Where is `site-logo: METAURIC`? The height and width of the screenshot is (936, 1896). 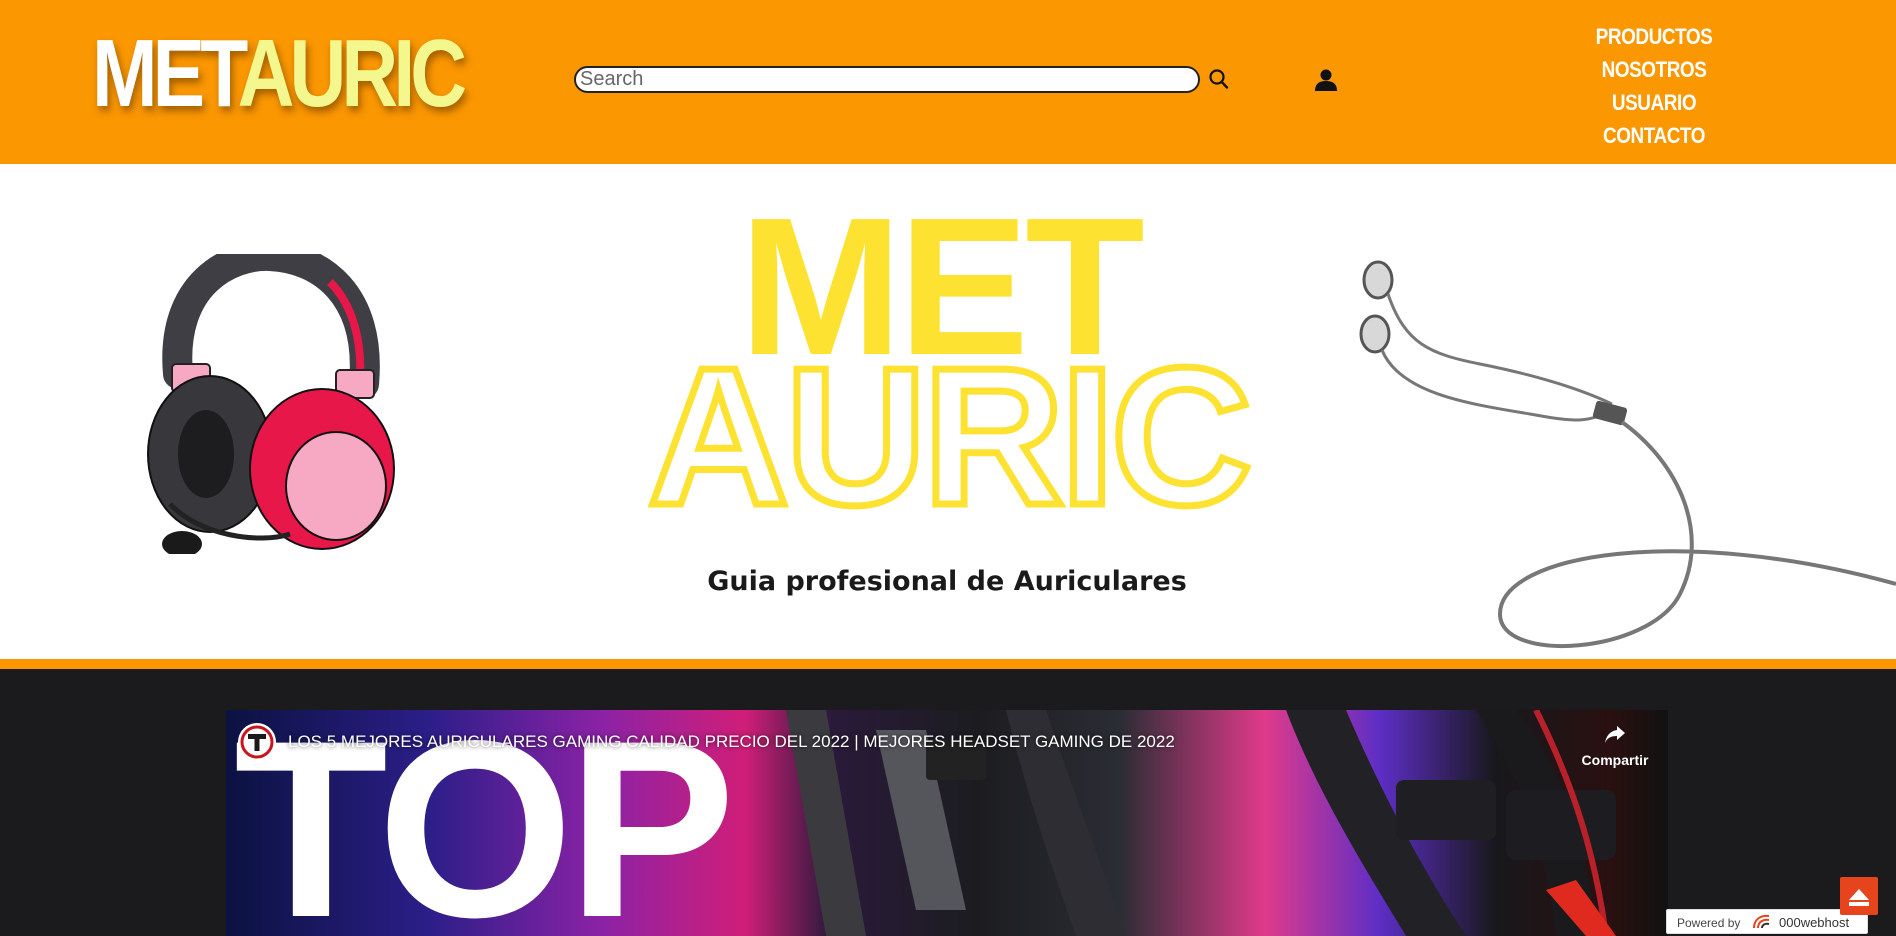 site-logo: METAURIC is located at coordinates (279, 73).